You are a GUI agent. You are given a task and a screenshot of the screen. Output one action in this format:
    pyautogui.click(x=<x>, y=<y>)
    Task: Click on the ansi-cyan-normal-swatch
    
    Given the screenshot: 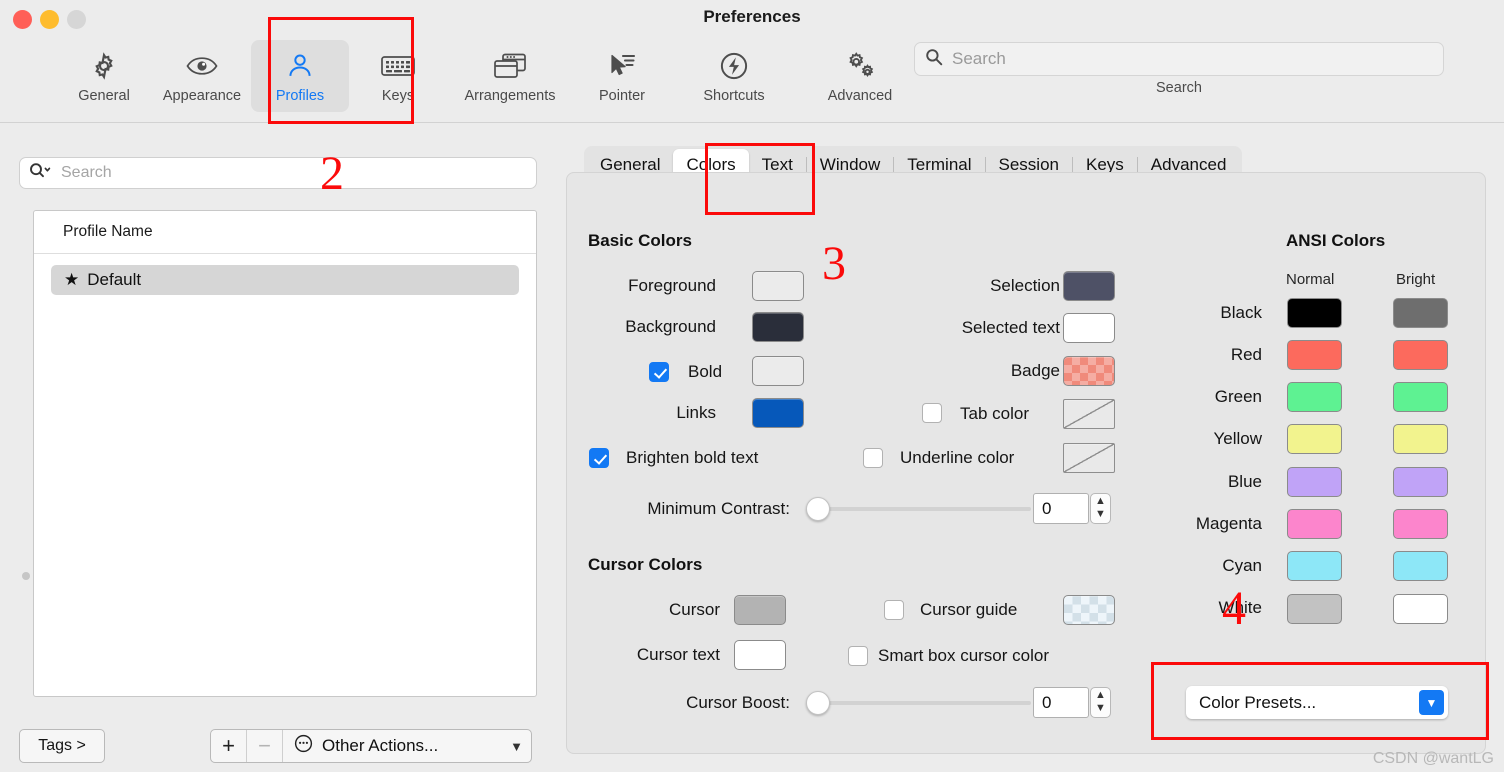 What is the action you would take?
    pyautogui.click(x=1314, y=566)
    